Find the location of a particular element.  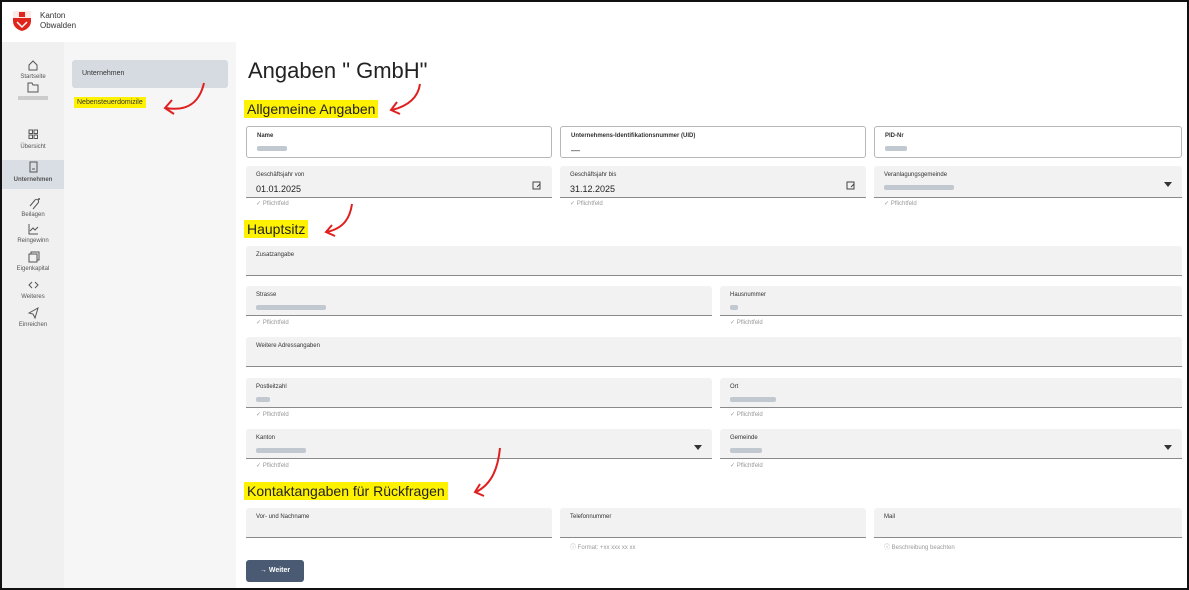

telefon-hint: ⓘ Format: +xx xxx xx xx is located at coordinates (603, 548).